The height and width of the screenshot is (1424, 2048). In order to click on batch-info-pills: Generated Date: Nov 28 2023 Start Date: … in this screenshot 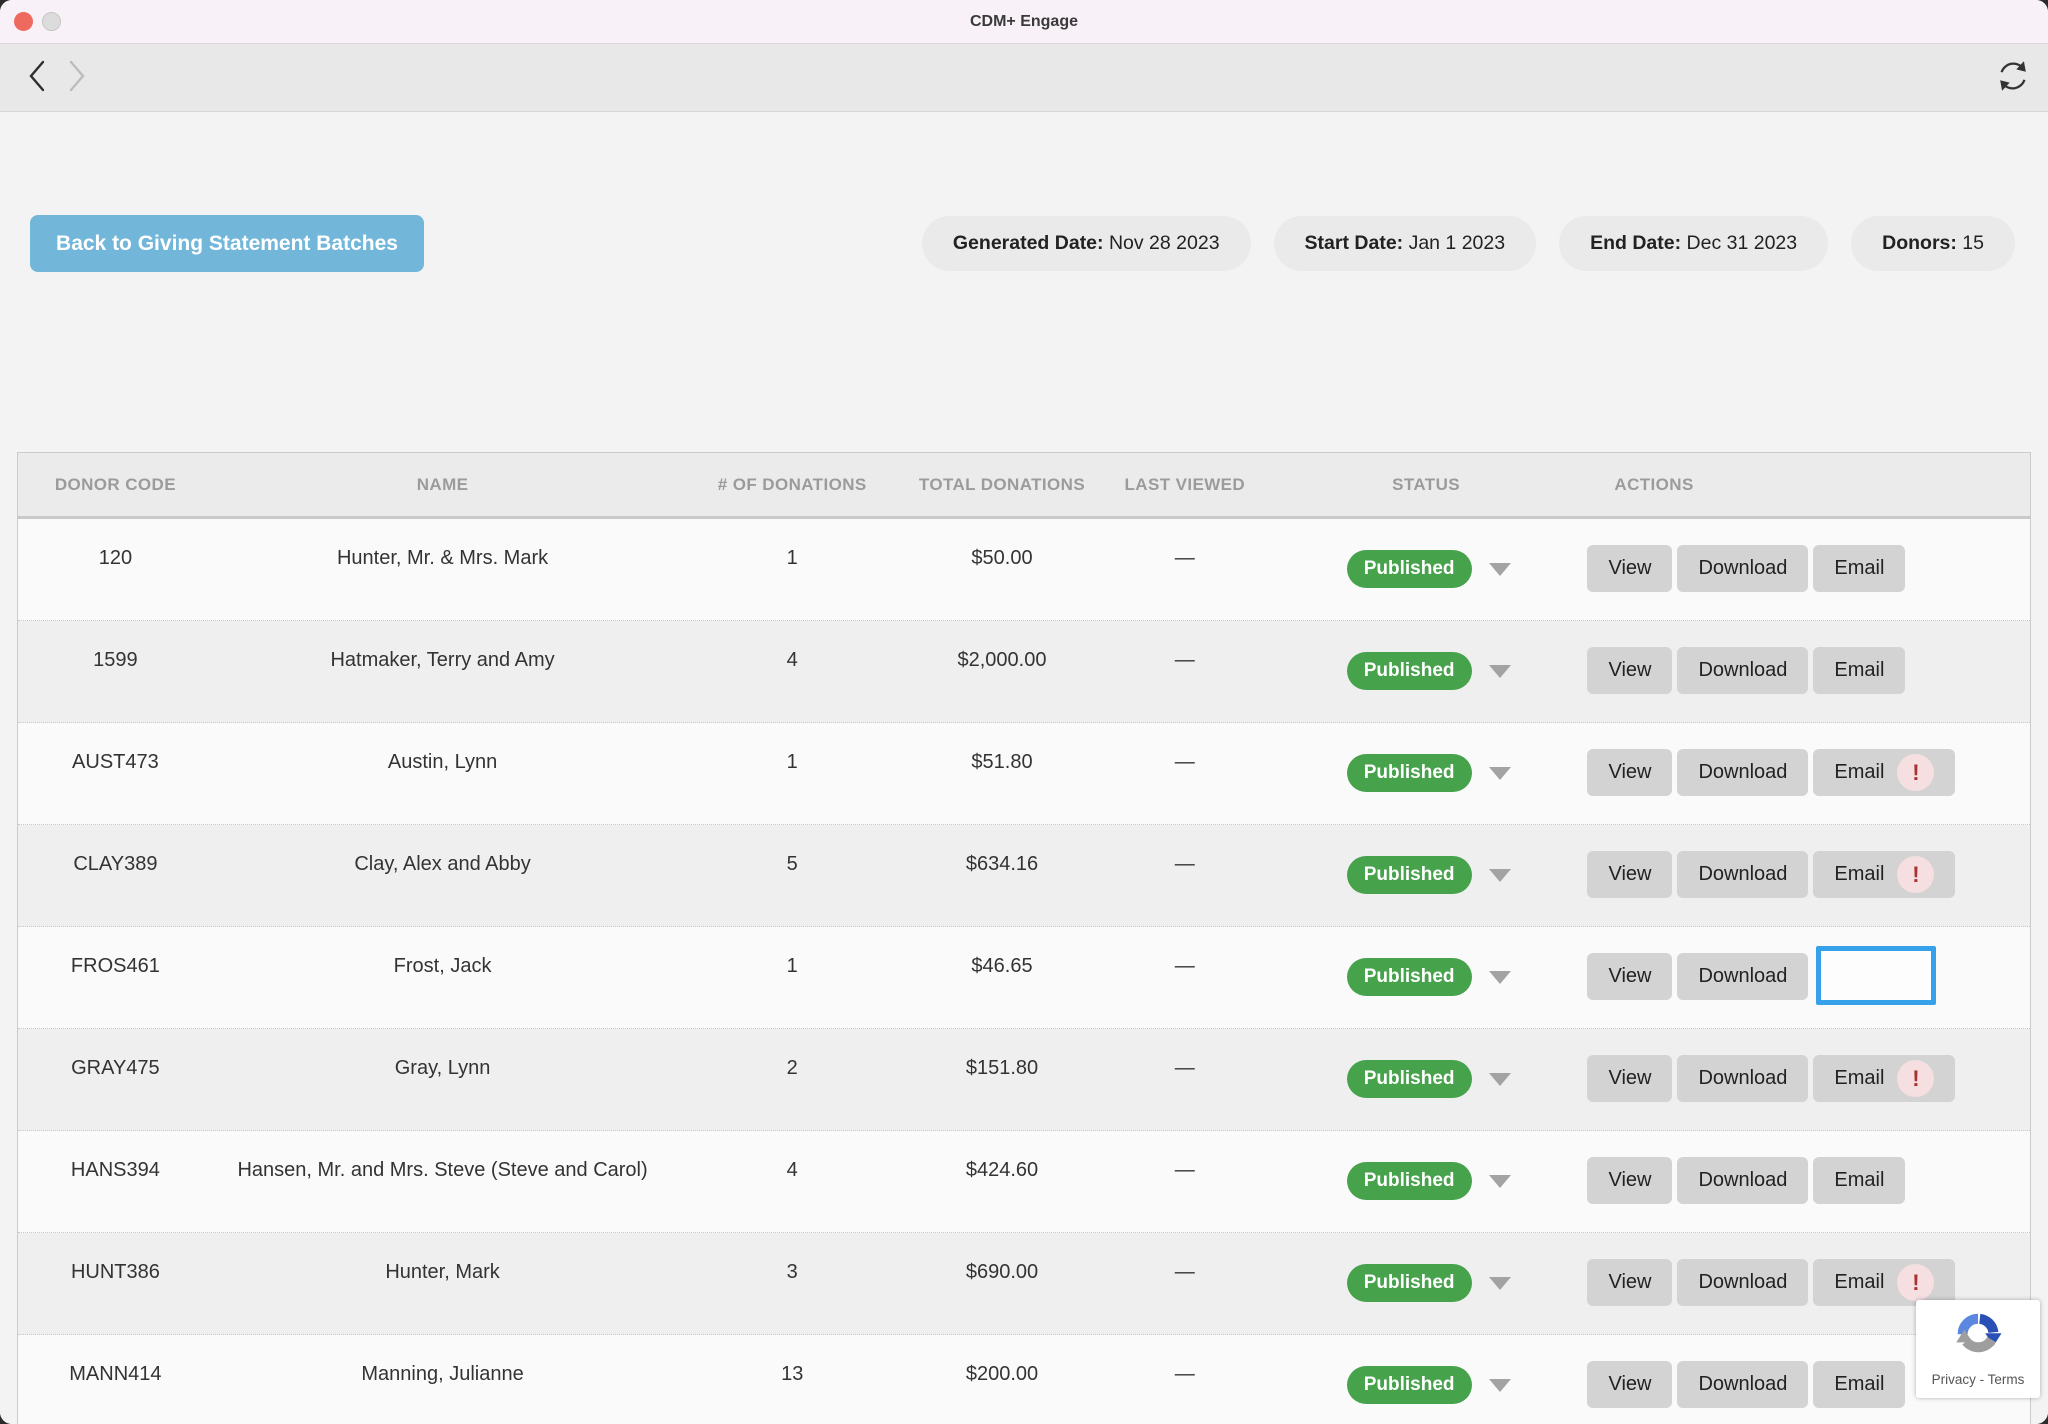, I will do `click(1468, 243)`.